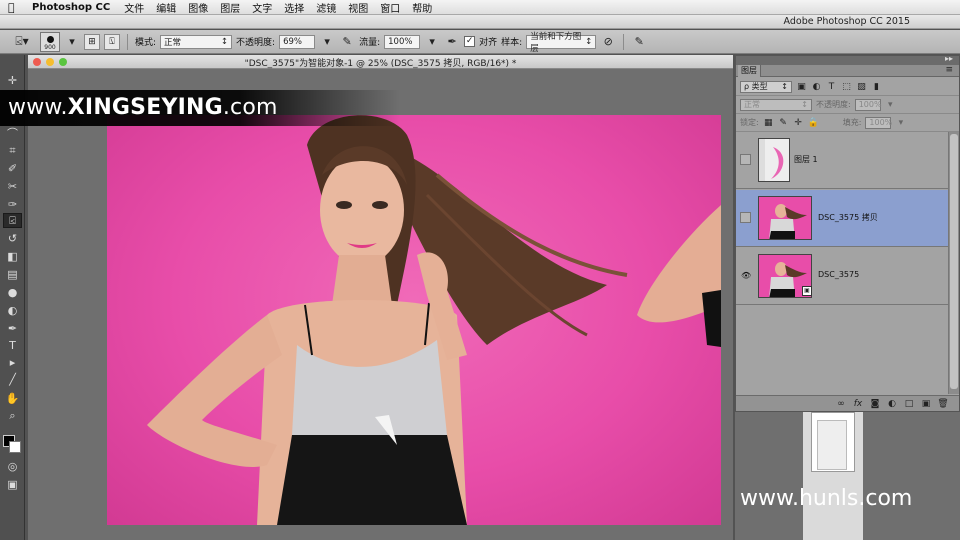 The image size is (960, 540). I want to click on layer-name: 图层 1, so click(806, 159).